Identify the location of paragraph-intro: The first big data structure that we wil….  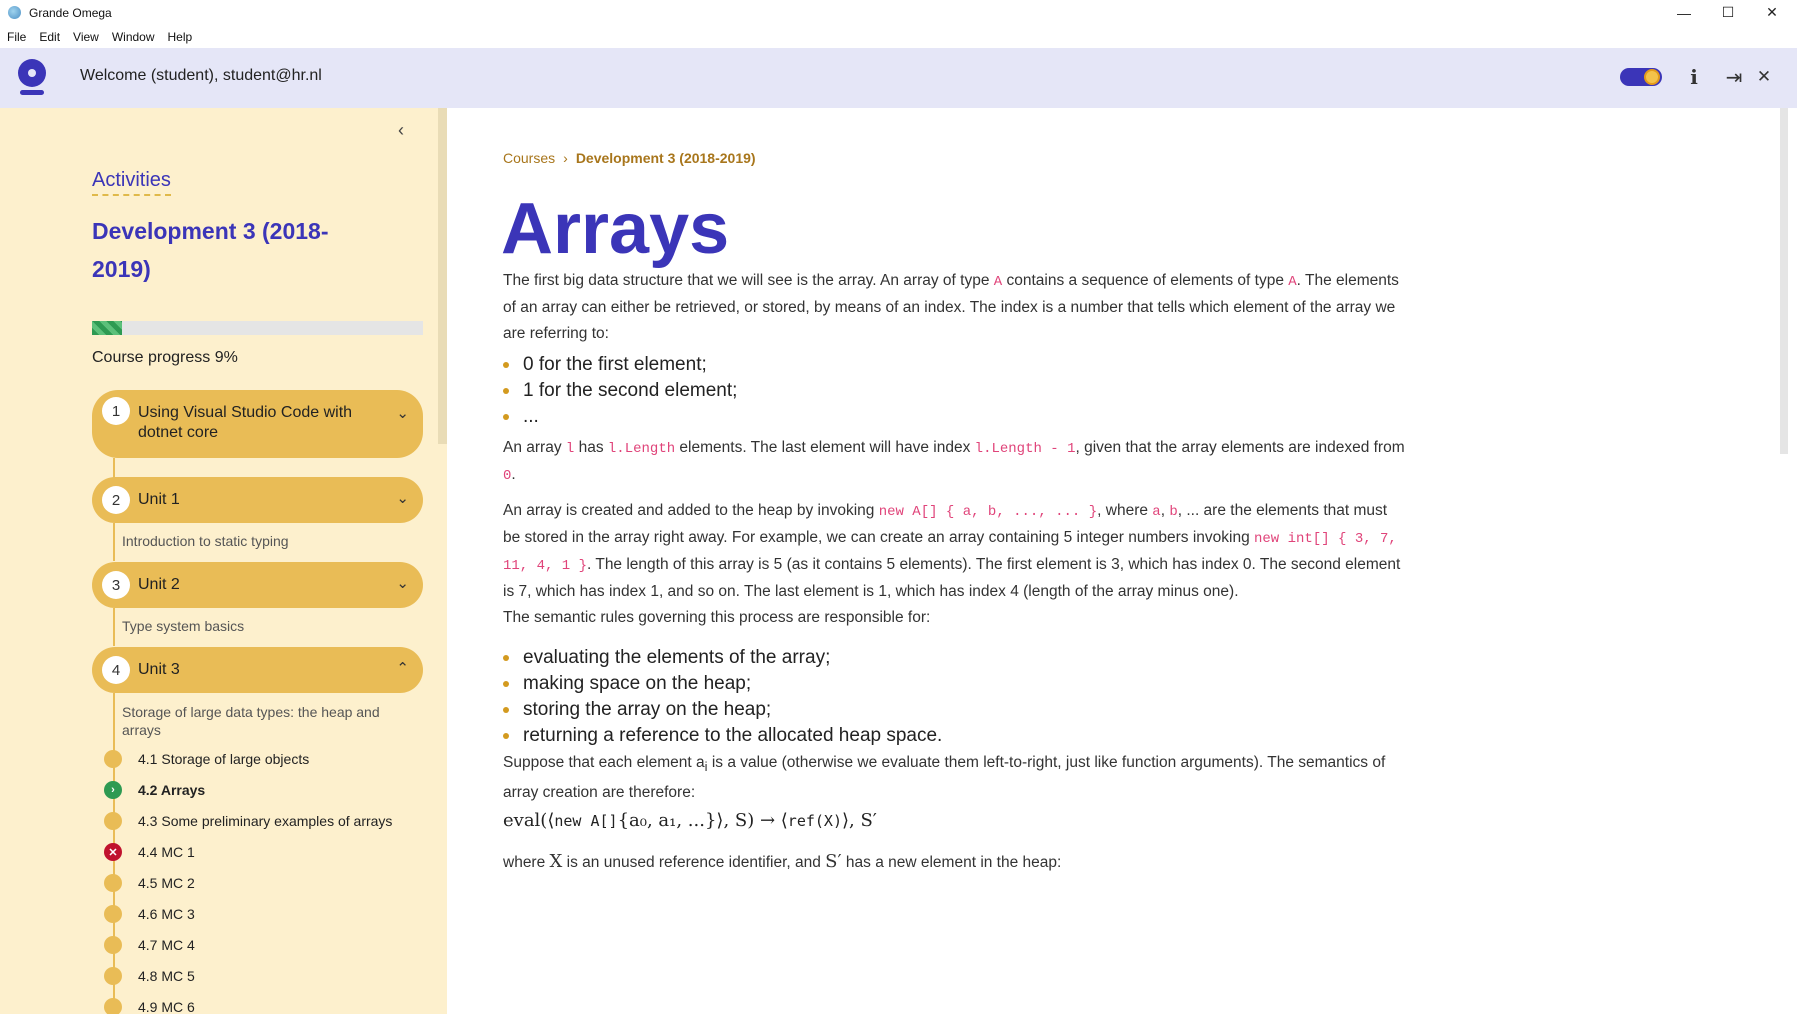
(951, 307).